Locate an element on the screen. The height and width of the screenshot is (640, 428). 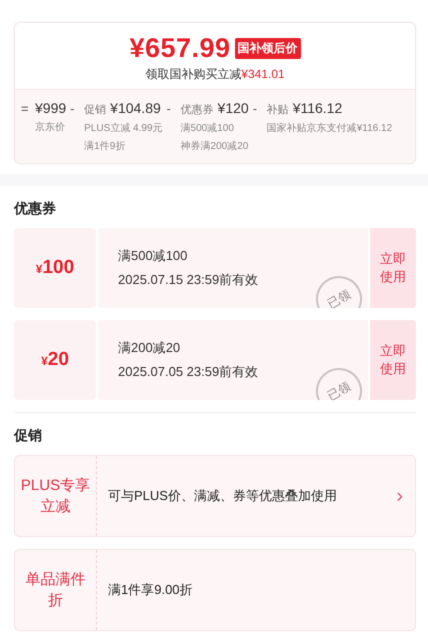
breakdown-note: 满500减100 is located at coordinates (207, 128).